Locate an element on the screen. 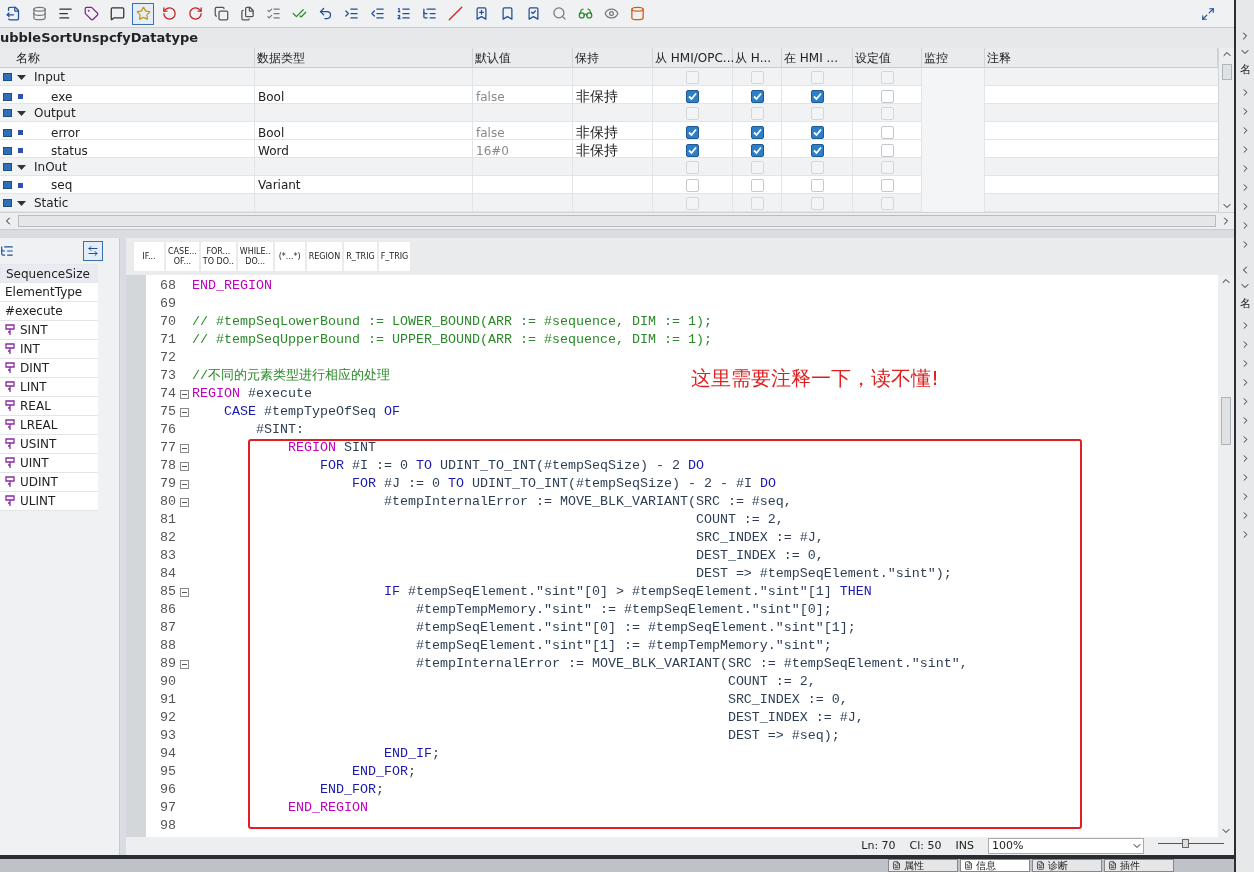 The height and width of the screenshot is (872, 1254). vertical-scrollbar is located at coordinates (1226, 130).